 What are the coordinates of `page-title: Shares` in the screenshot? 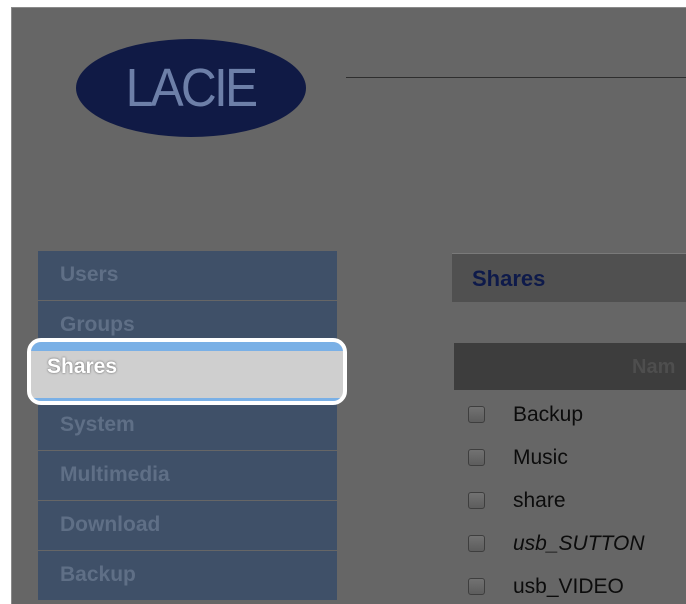 It's located at (509, 278).